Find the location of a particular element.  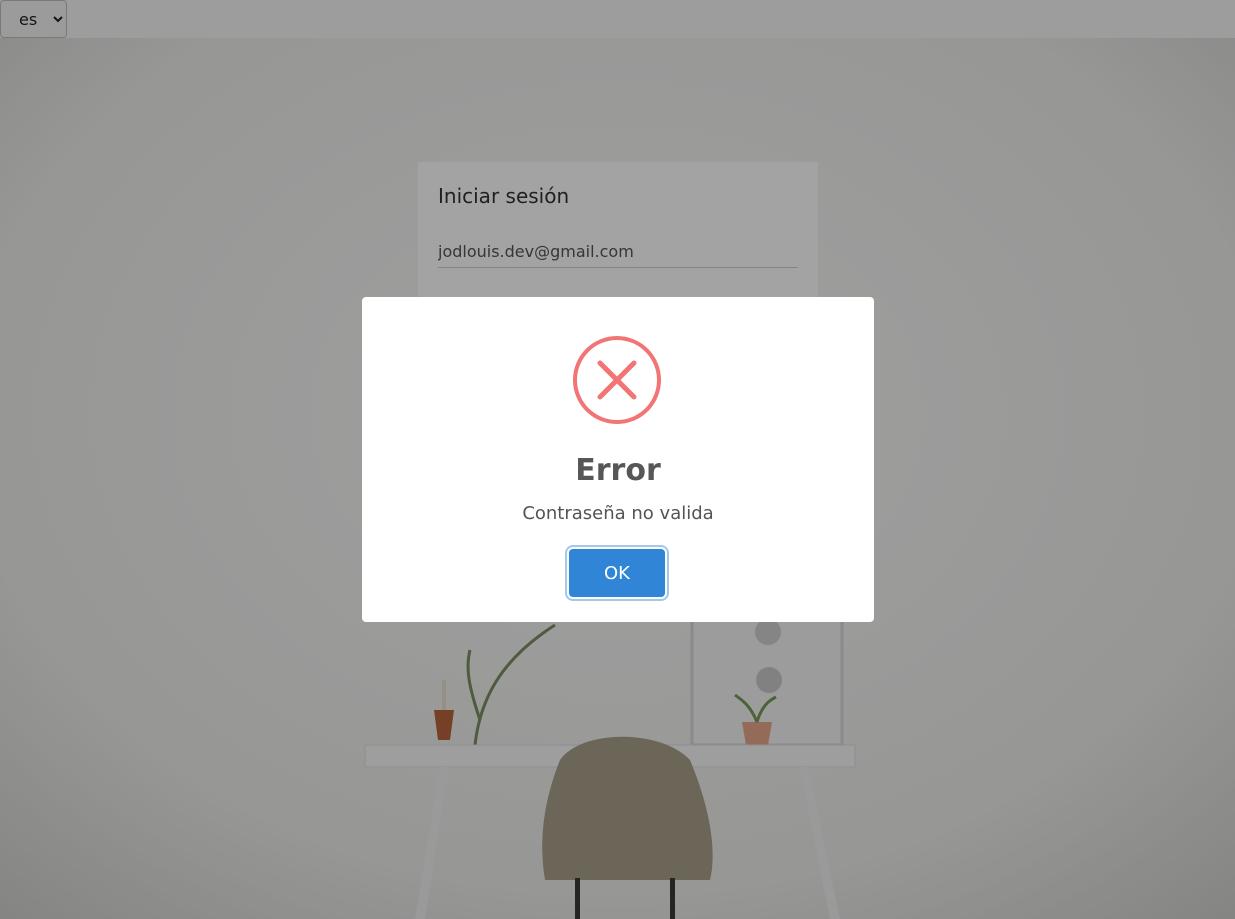

dialog-message: Contraseña no valida is located at coordinates (618, 513).